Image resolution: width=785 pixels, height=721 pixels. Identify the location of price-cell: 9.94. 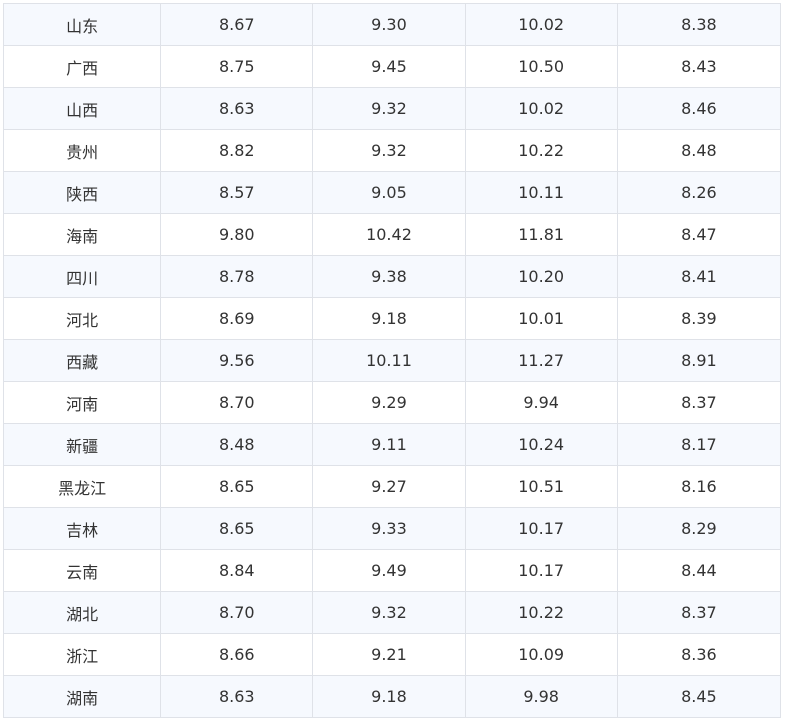
(541, 402).